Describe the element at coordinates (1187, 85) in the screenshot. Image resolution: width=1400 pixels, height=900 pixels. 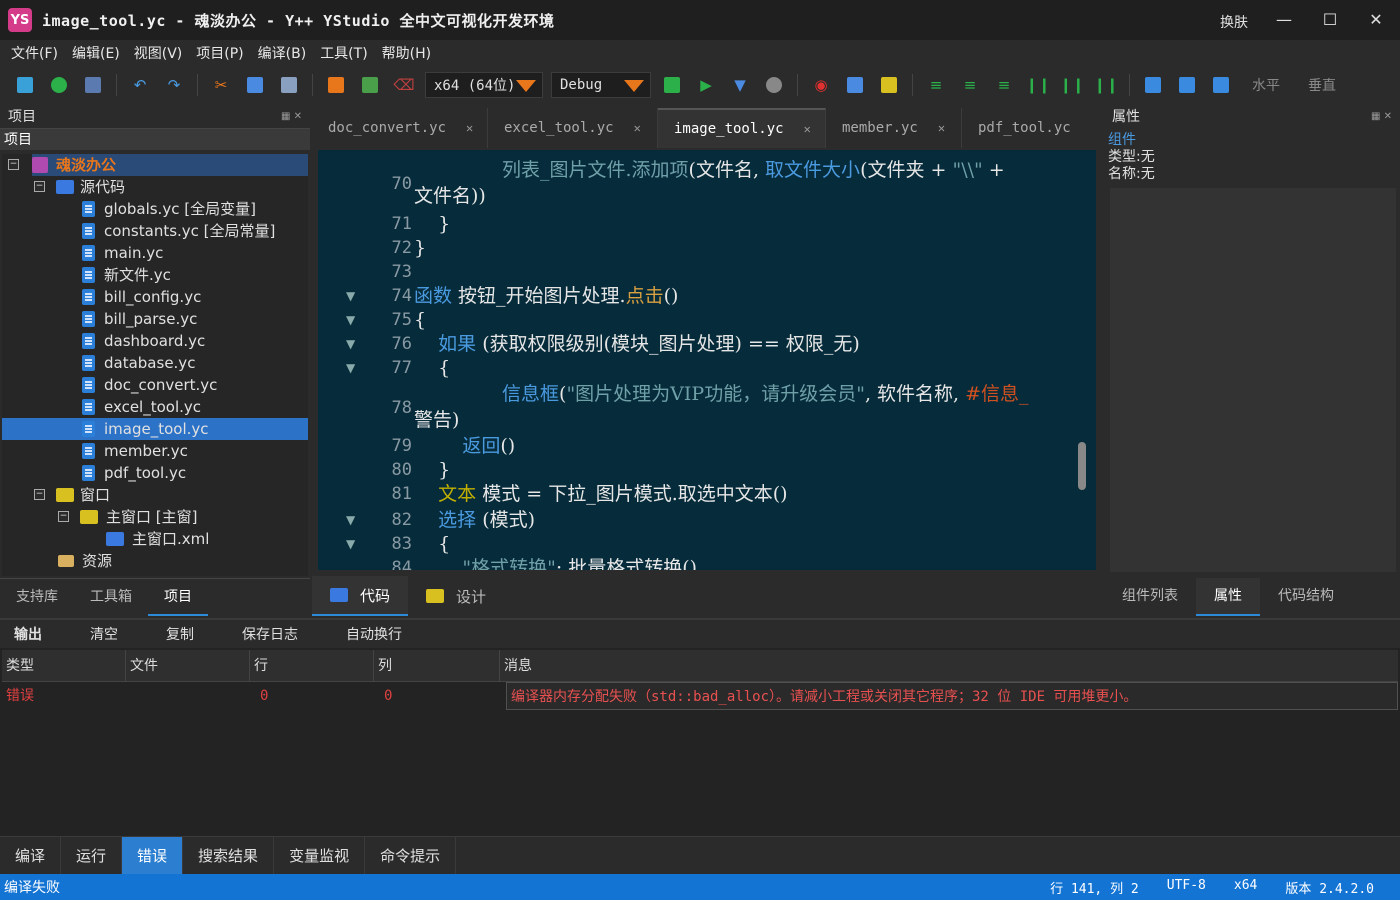
I see `same-height-icon` at that location.